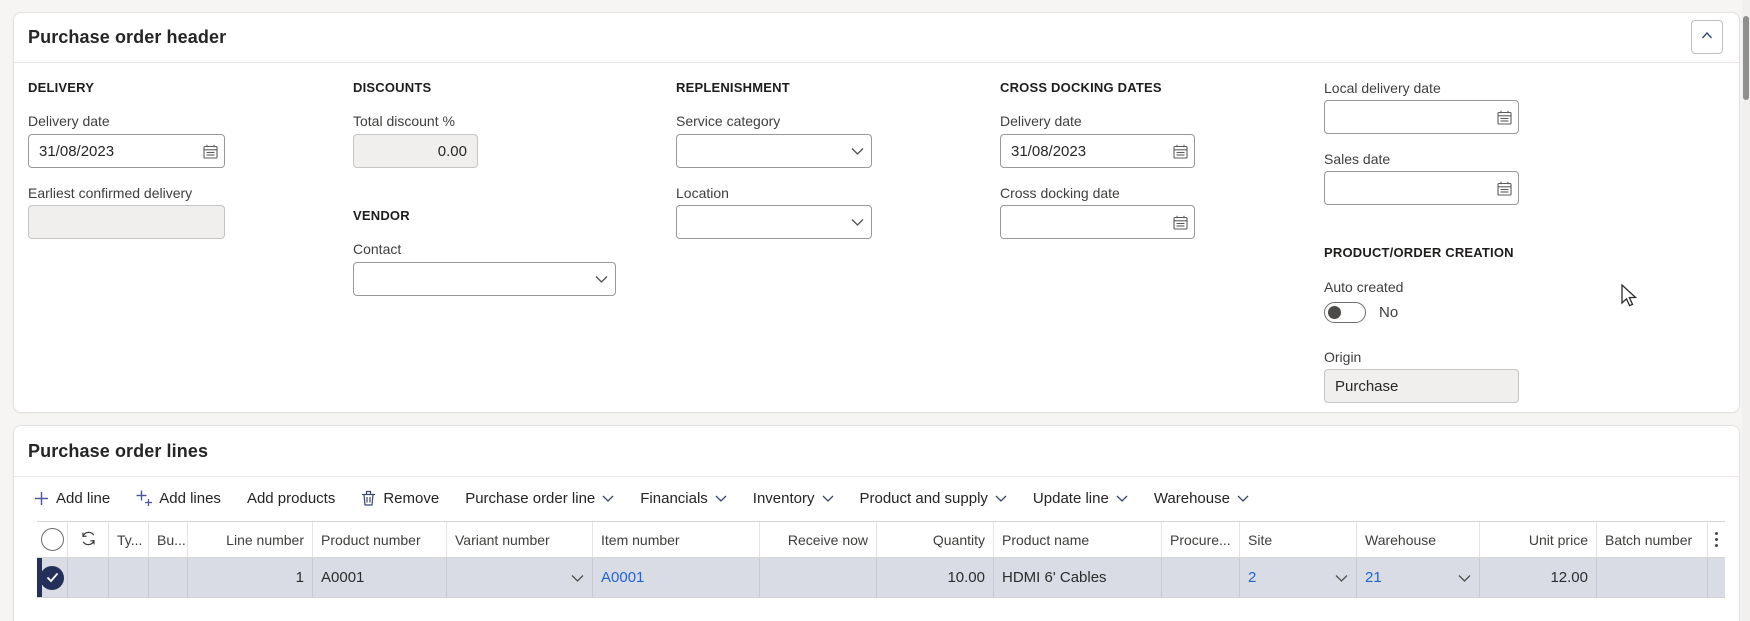  What do you see at coordinates (168, 577) in the screenshot?
I see `row-business-cell` at bounding box center [168, 577].